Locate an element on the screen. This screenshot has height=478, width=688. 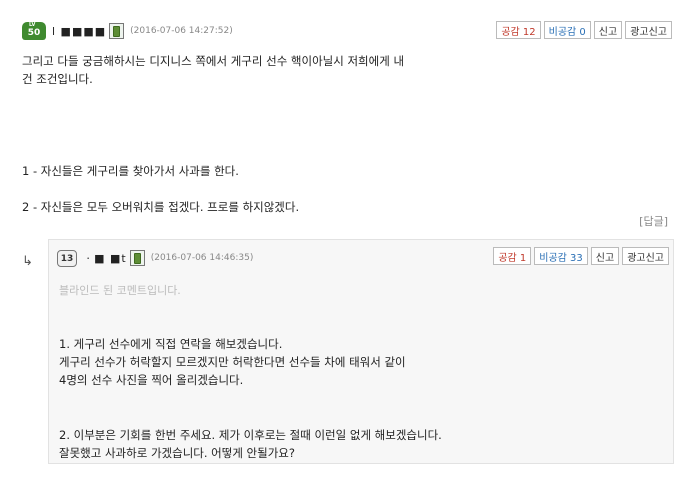
level-badge: 13 is located at coordinates (67, 258).